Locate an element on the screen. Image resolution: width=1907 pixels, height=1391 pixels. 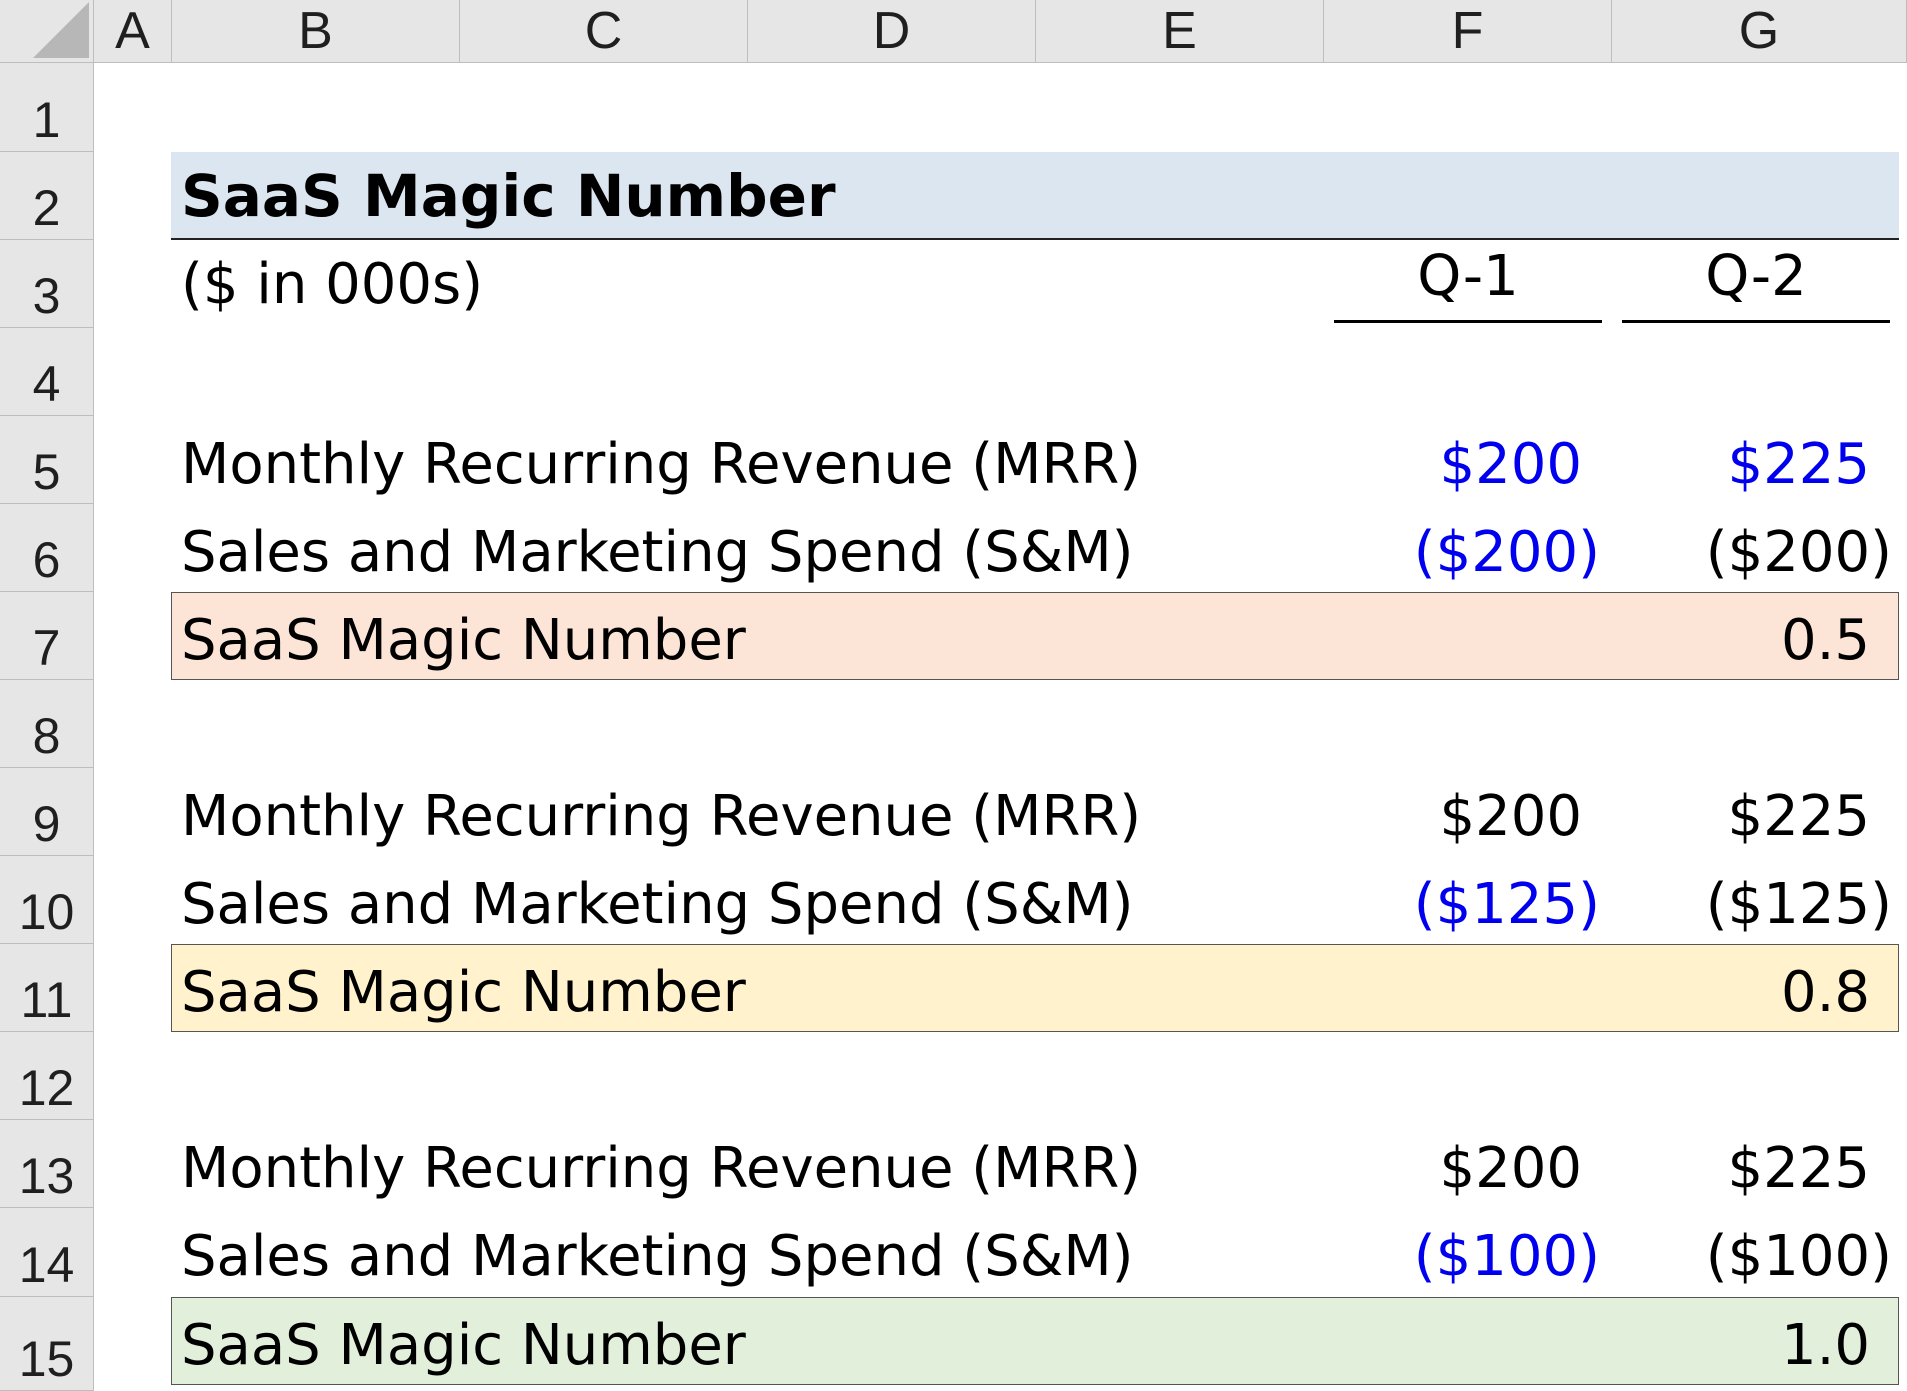
row-header-4: 4 is located at coordinates (47, 372).